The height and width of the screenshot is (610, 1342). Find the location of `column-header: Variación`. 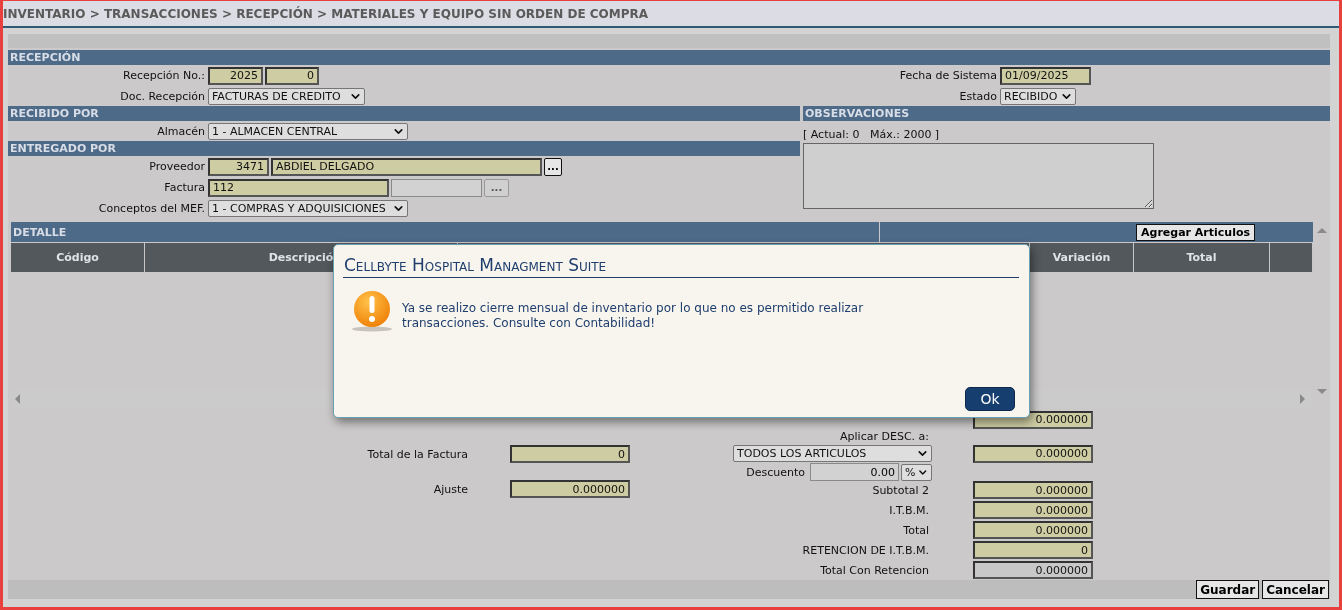

column-header: Variación is located at coordinates (1081, 257).